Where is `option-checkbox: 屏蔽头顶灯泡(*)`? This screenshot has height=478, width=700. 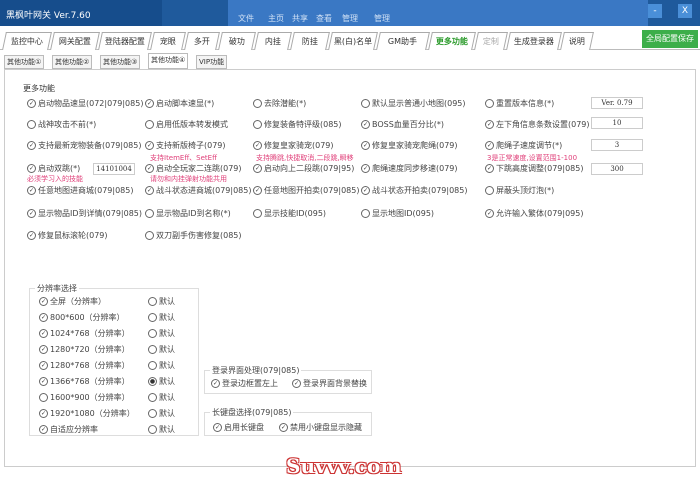
option-checkbox: 屏蔽头顶灯泡(*) is located at coordinates (519, 190).